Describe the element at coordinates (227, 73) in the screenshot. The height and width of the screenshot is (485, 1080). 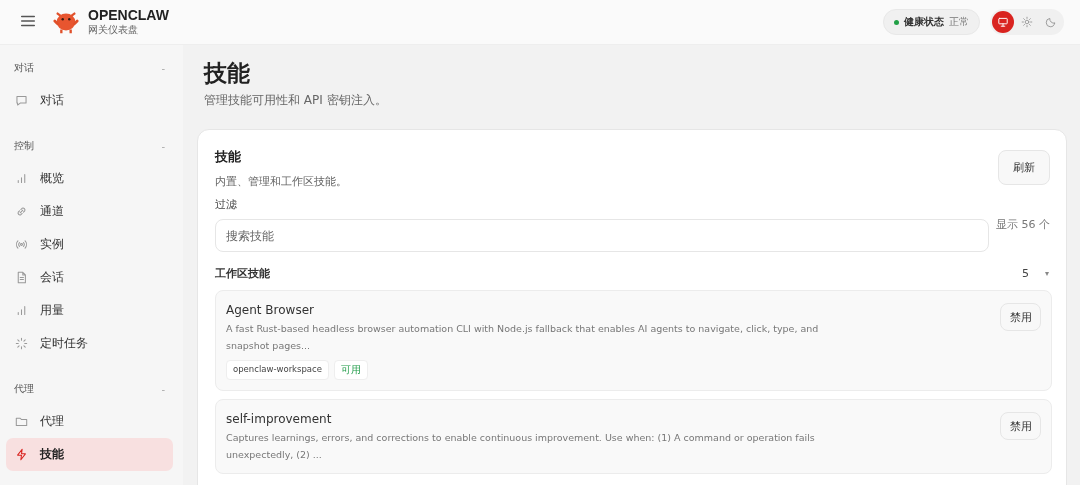
I see `page-title: 技能` at that location.